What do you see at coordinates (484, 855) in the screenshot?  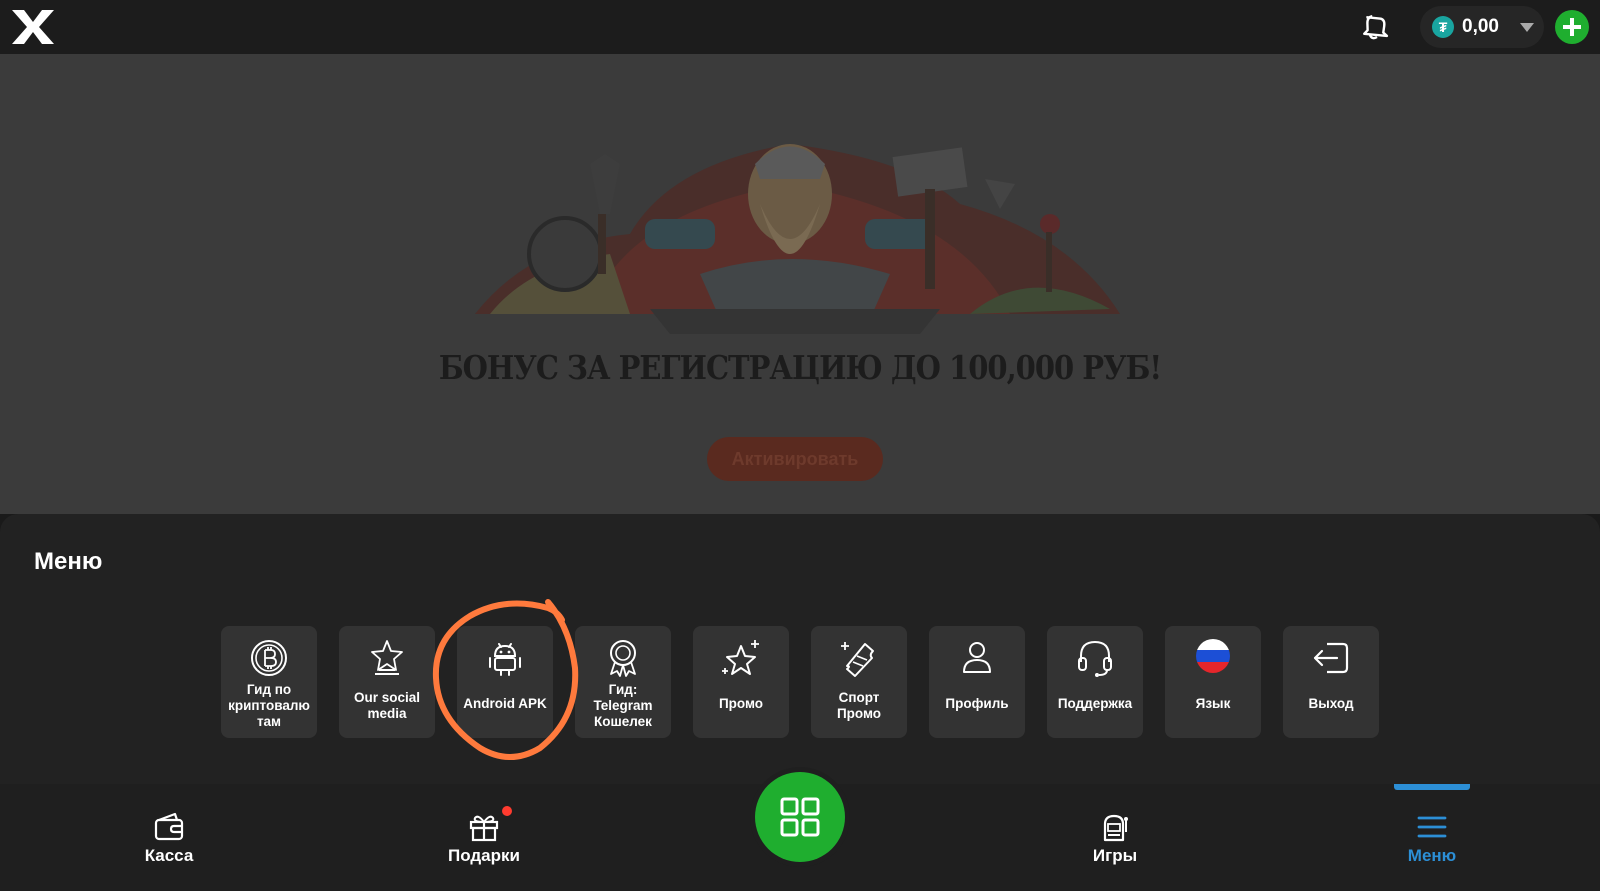 I see `nav-label: Подарки` at bounding box center [484, 855].